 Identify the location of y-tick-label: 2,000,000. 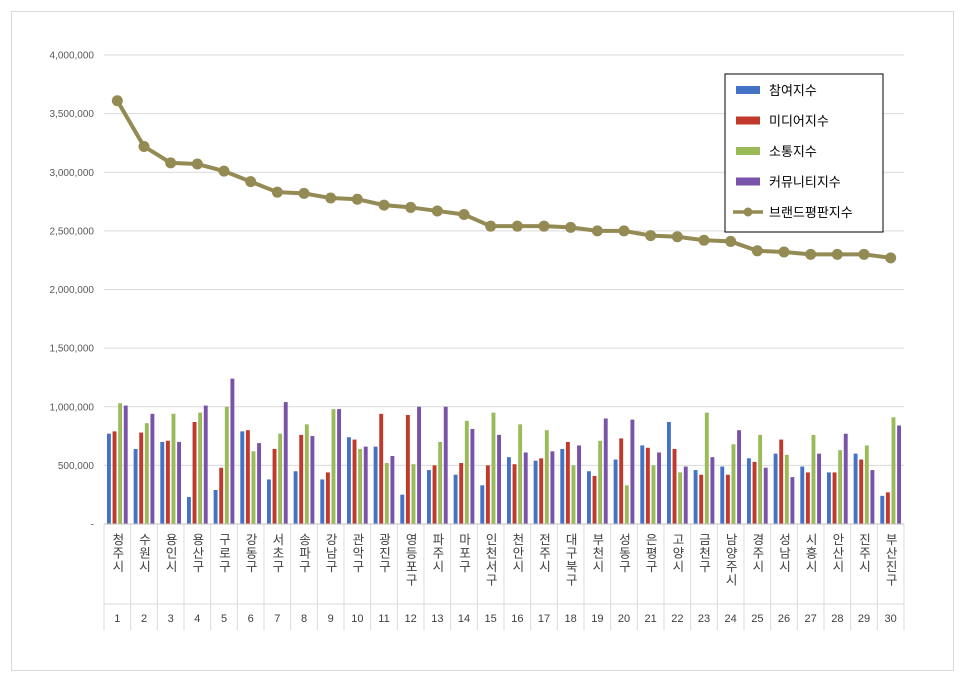
(72, 290).